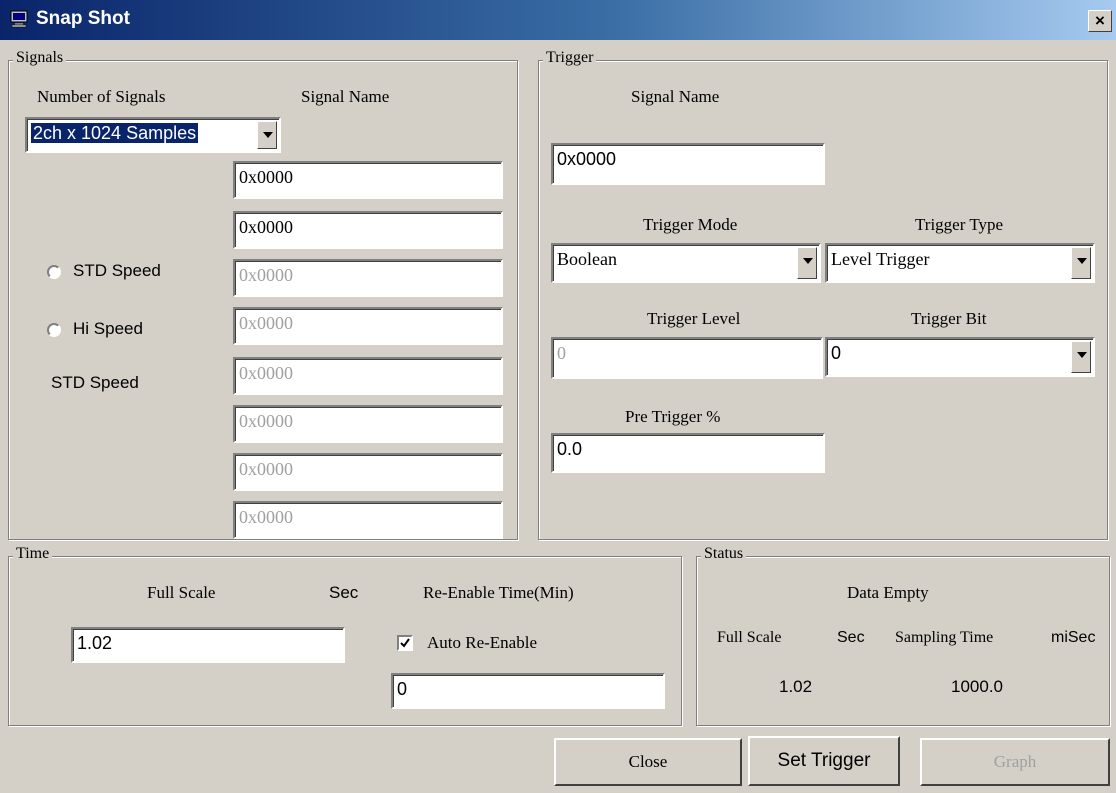 This screenshot has width=1116, height=793. Describe the element at coordinates (108, 329) in the screenshot. I see `hi-speed-label: Hi Speed` at that location.